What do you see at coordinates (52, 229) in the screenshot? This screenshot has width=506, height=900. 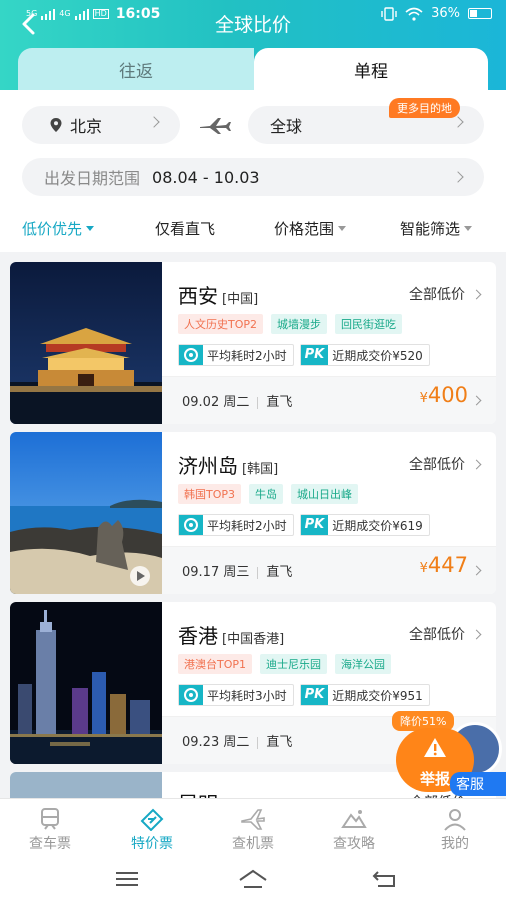 I see `filter-low-price-label: 低价优先` at bounding box center [52, 229].